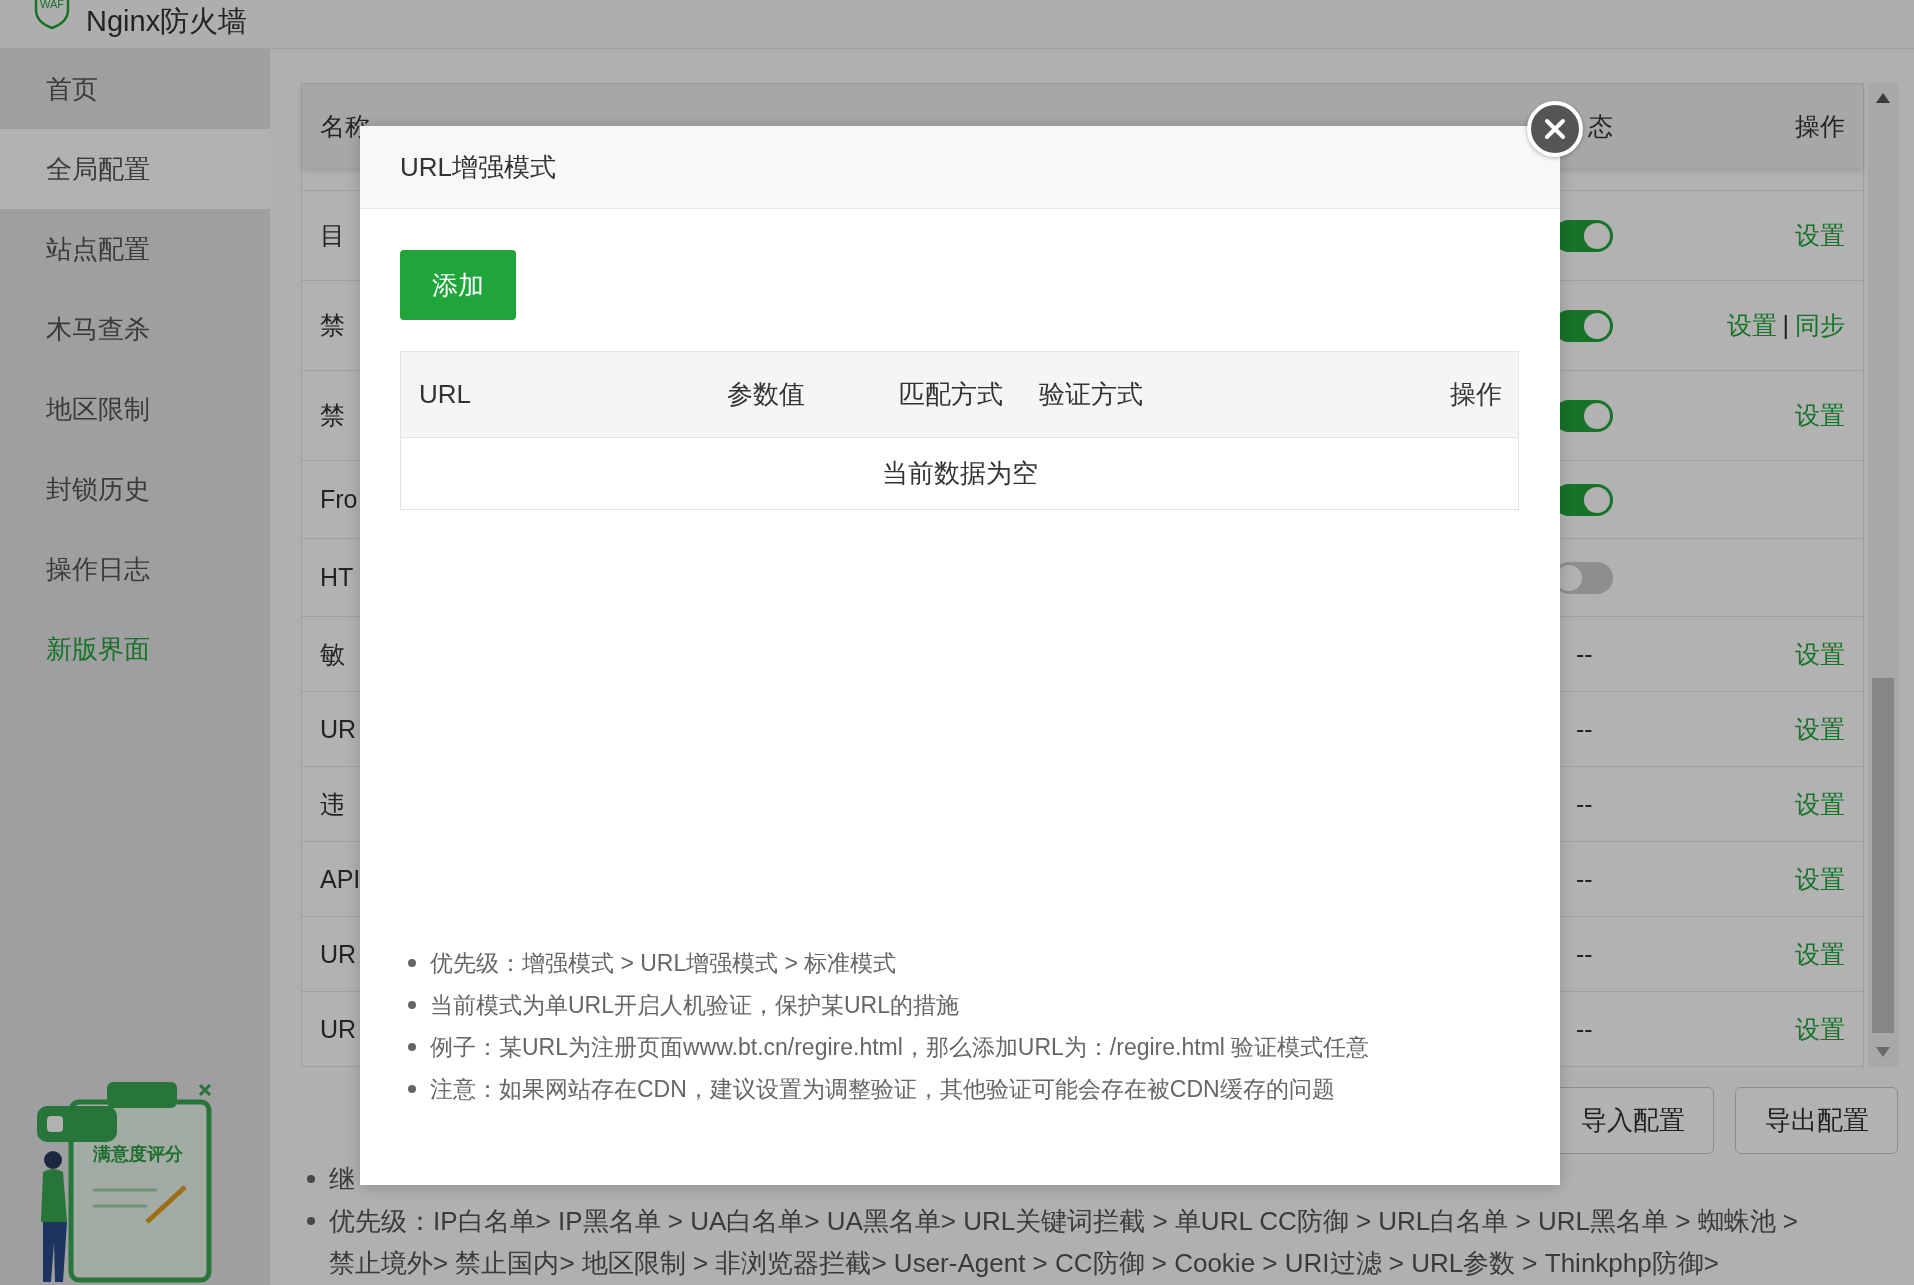 The width and height of the screenshot is (1914, 1285). I want to click on column-header: 参数值, so click(766, 394).